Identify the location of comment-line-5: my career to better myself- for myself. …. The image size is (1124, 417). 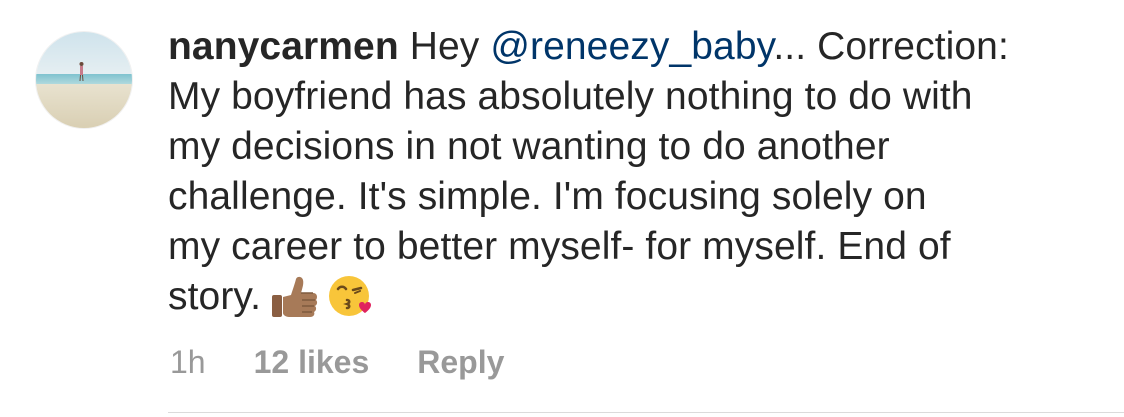
(559, 246).